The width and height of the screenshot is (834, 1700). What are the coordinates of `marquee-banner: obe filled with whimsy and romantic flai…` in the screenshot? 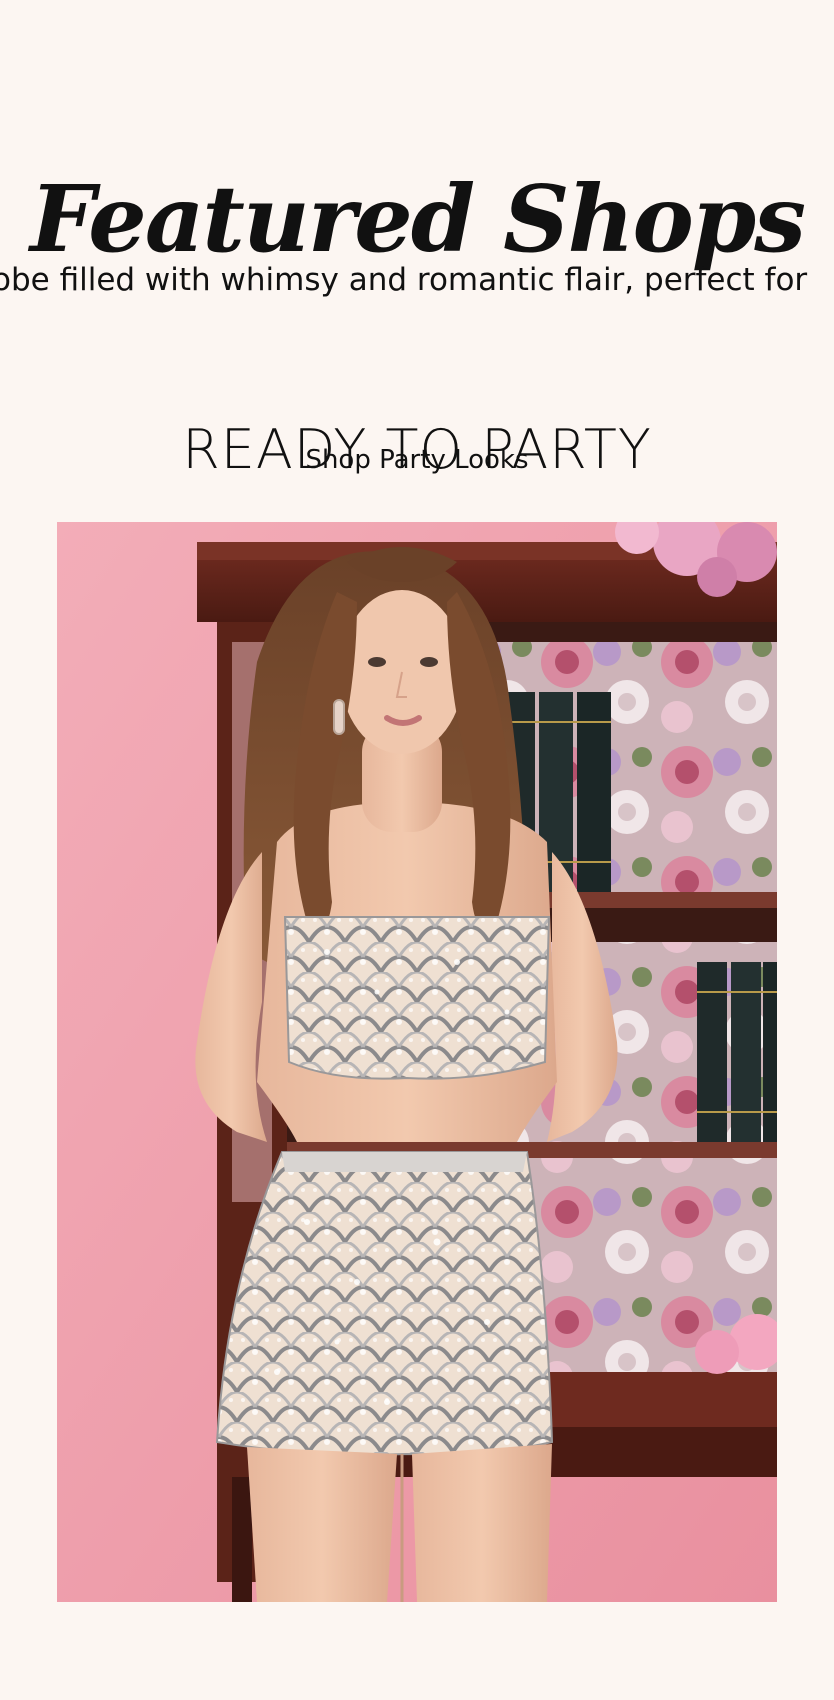 It's located at (417, 280).